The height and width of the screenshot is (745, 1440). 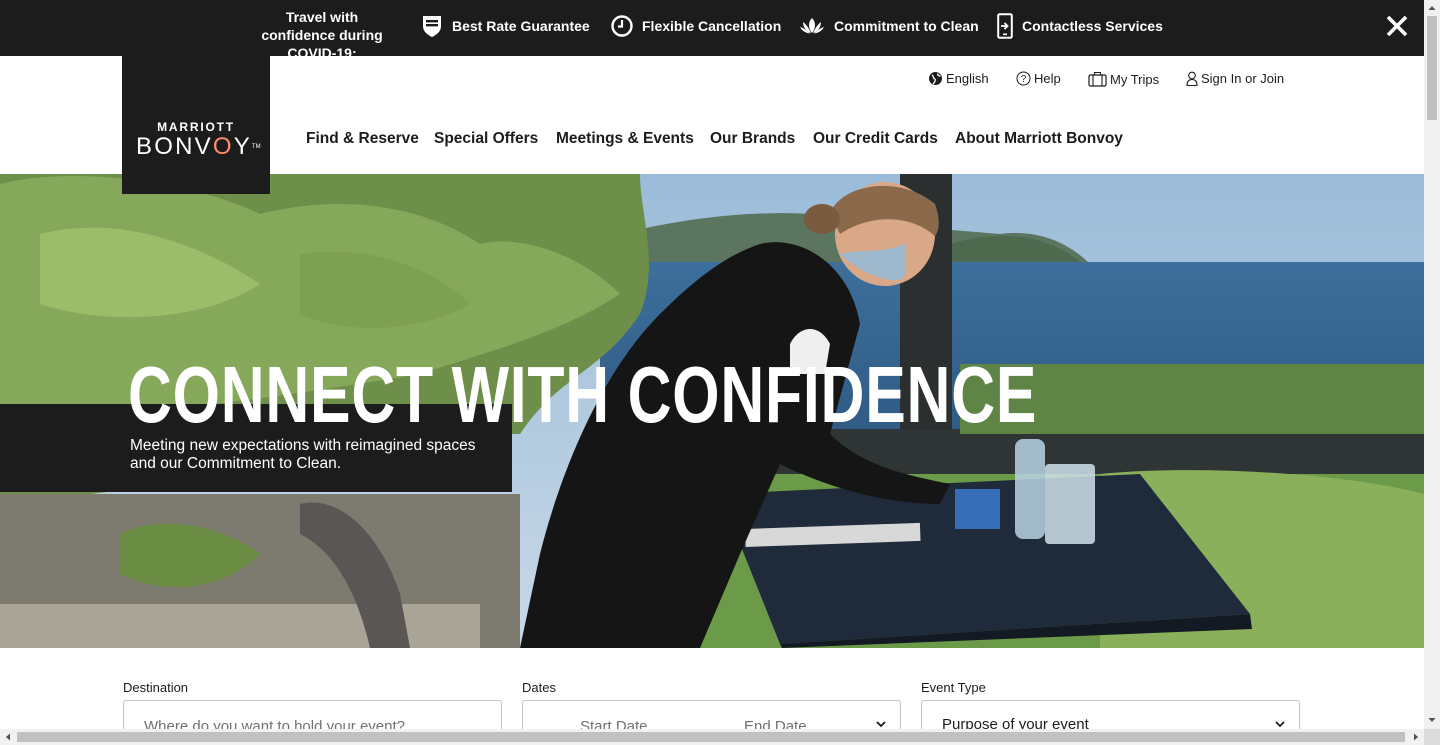 I want to click on scroll-right-arrow-icon, so click(x=1416, y=737).